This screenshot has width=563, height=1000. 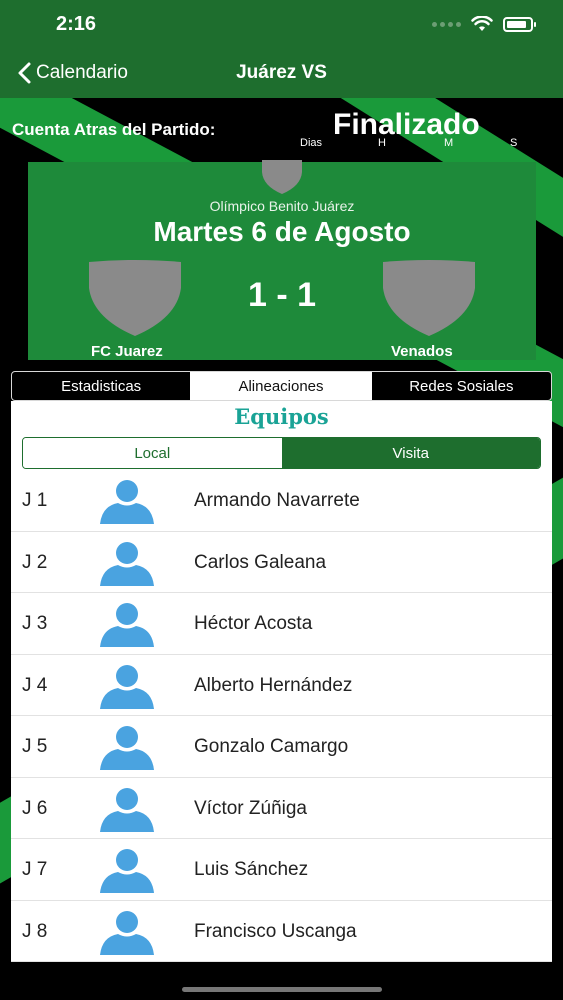 What do you see at coordinates (311, 143) in the screenshot?
I see `countdown-unit-days: Dias` at bounding box center [311, 143].